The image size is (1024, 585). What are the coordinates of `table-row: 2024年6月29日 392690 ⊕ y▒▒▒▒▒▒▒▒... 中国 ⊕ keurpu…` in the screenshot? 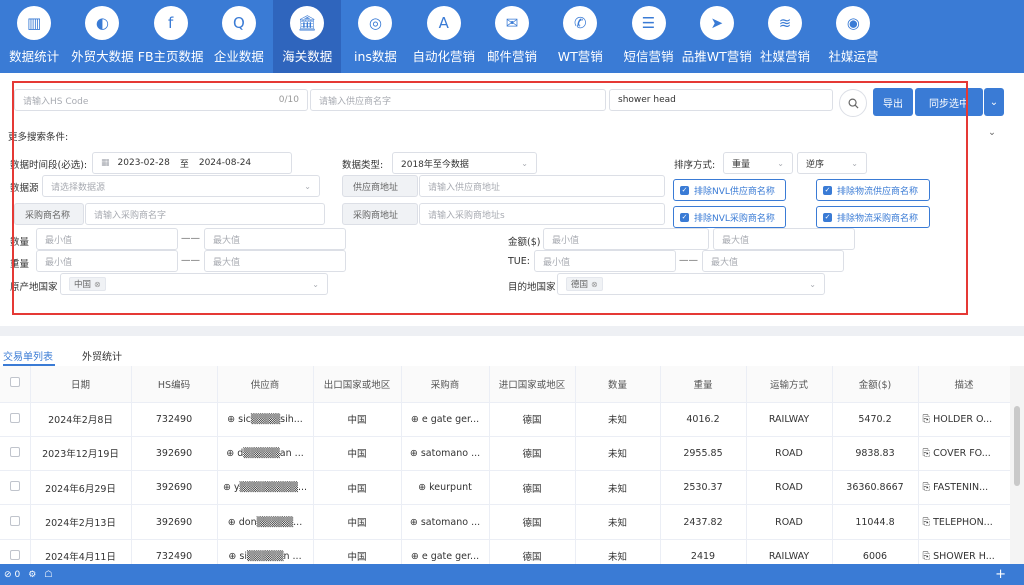 It's located at (505, 488).